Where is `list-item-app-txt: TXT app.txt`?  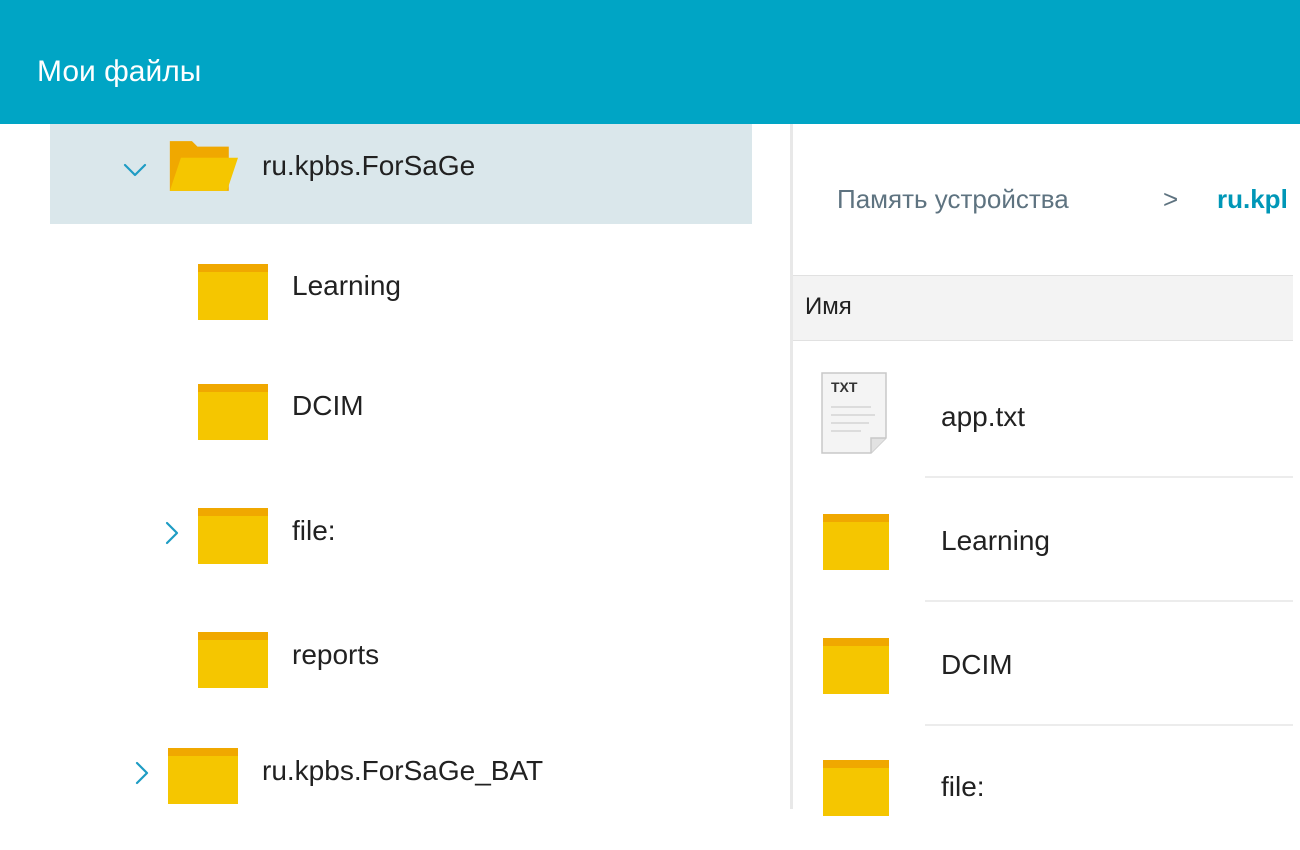 list-item-app-txt: TXT app.txt is located at coordinates (1043, 416).